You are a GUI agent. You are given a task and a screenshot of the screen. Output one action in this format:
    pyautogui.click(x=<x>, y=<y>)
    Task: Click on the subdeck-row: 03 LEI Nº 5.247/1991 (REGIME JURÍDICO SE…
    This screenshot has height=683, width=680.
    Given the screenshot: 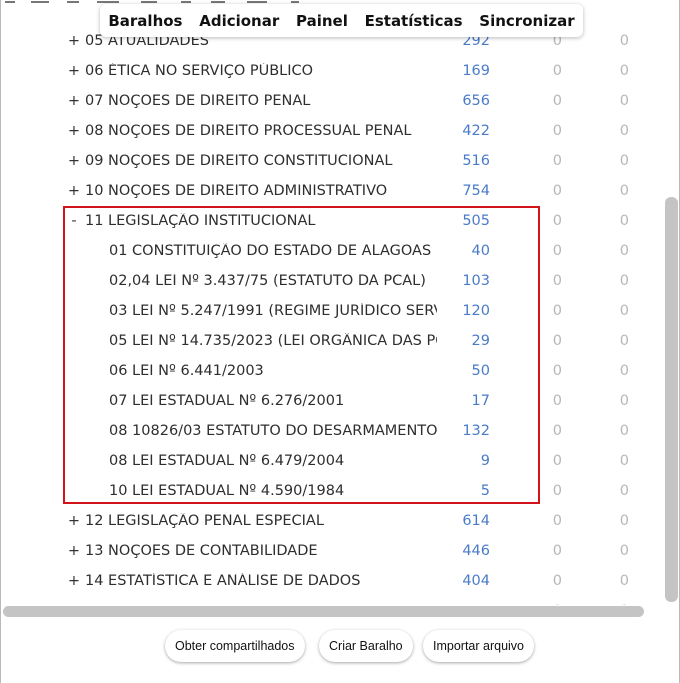 What is the action you would take?
    pyautogui.click(x=333, y=312)
    